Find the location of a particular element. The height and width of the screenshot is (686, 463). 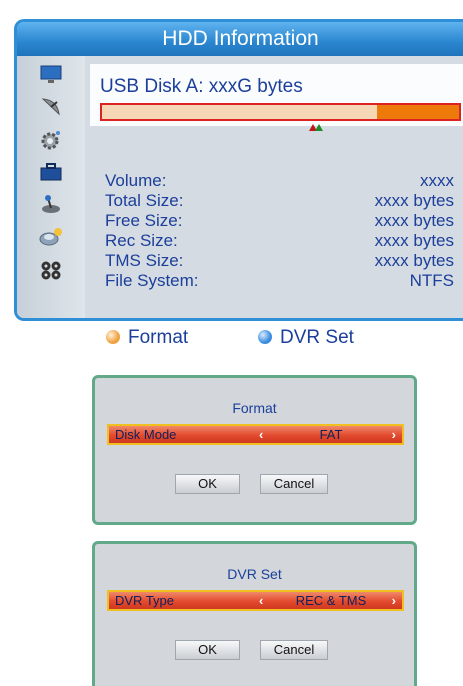

dvr-set-legend-label: DVR Set is located at coordinates (317, 337).